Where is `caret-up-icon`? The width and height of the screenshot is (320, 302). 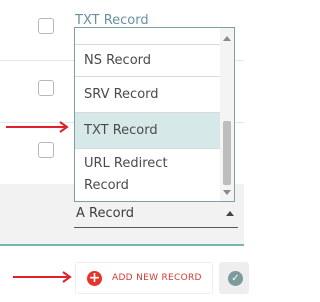
caret-up-icon is located at coordinates (230, 213).